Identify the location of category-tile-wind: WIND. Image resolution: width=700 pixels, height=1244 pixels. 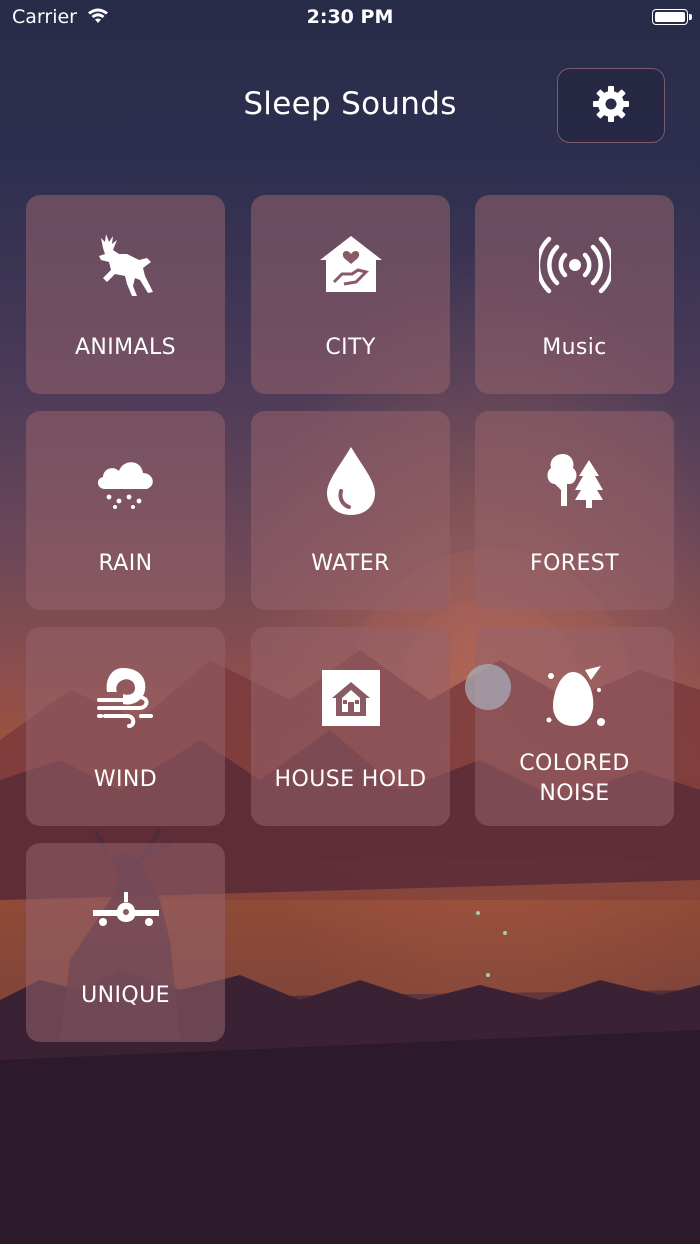
(125, 726).